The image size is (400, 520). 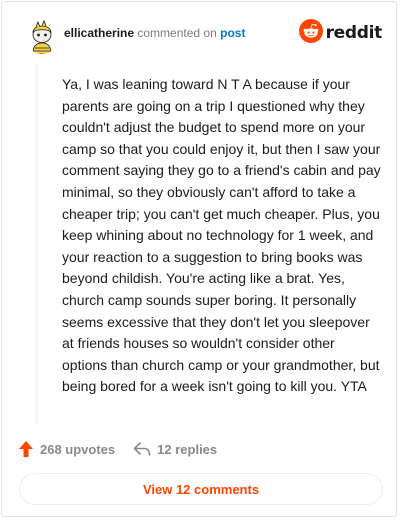 I want to click on username-link: ellicatherine, so click(x=99, y=33).